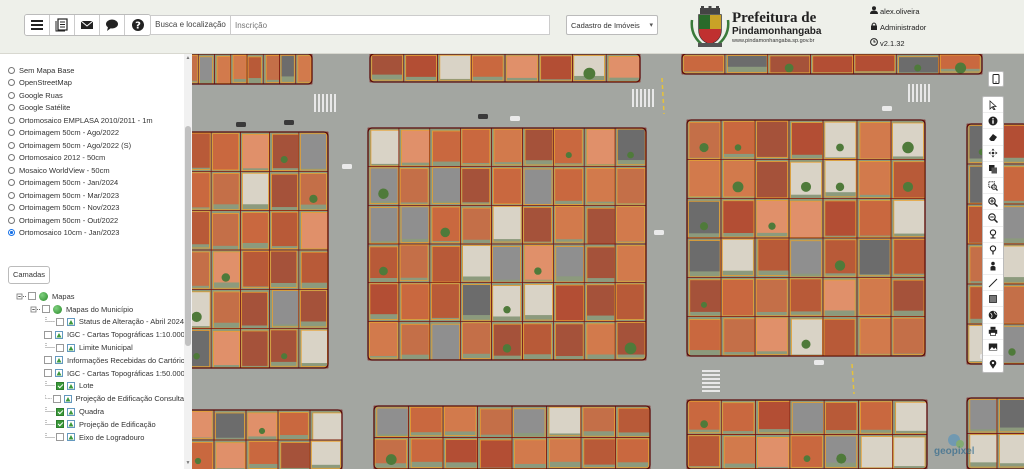 This screenshot has height=469, width=1024. What do you see at coordinates (125, 360) in the screenshot?
I see `layer-label: Informações Recebidas do Cartório` at bounding box center [125, 360].